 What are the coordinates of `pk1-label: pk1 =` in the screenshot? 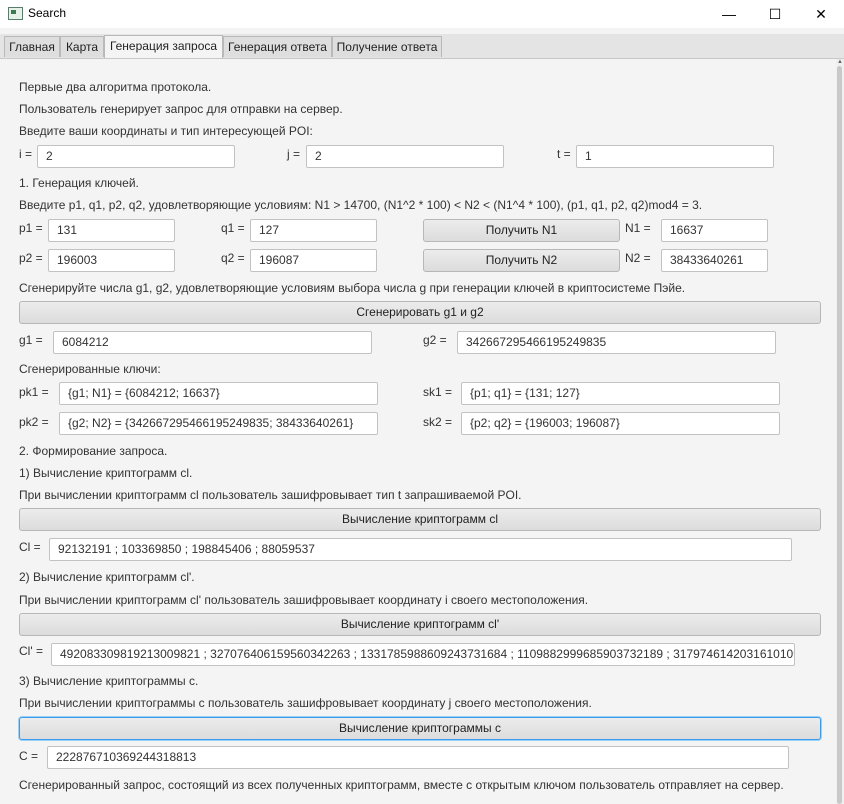 It's located at (34, 392).